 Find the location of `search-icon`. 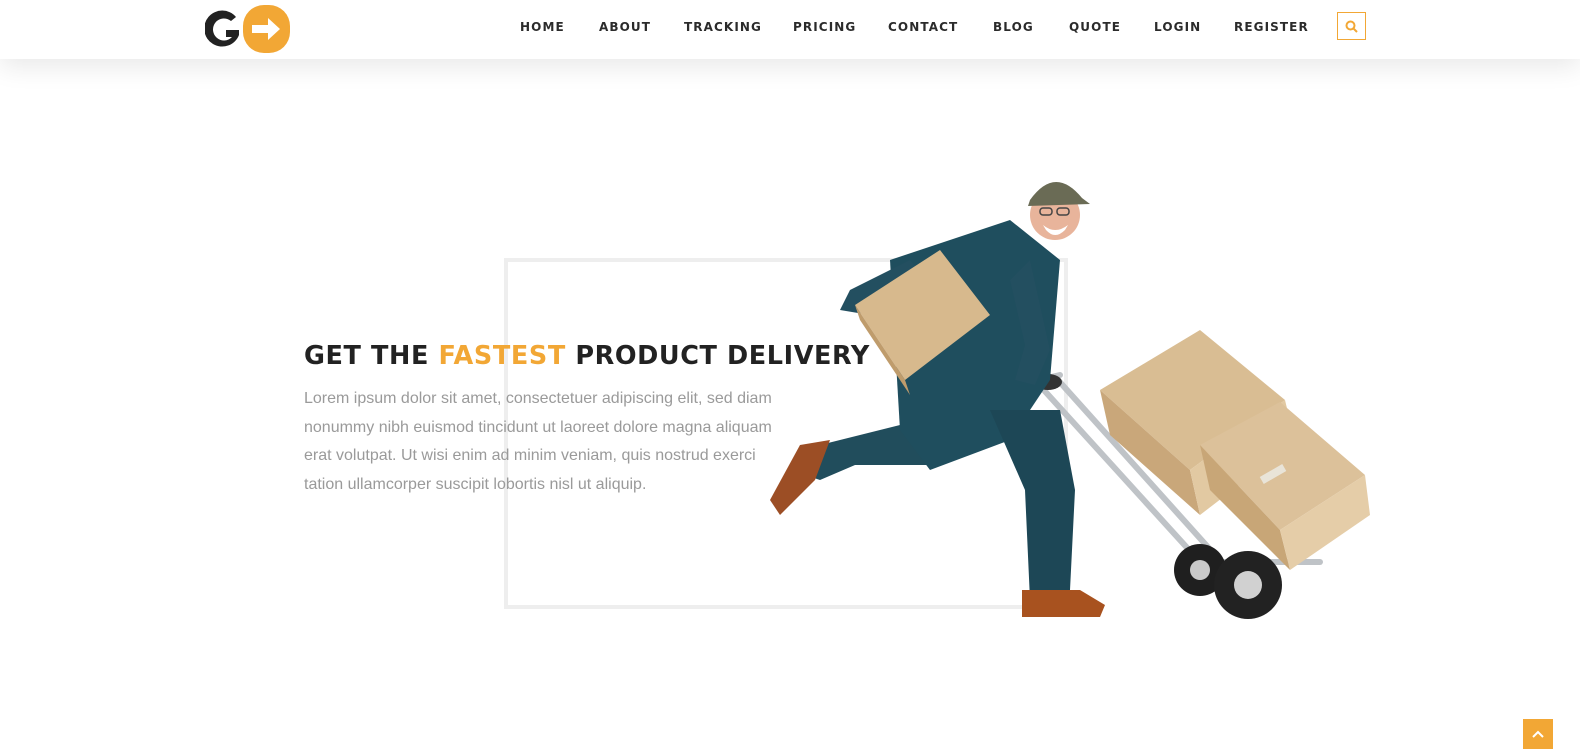

search-icon is located at coordinates (1351, 26).